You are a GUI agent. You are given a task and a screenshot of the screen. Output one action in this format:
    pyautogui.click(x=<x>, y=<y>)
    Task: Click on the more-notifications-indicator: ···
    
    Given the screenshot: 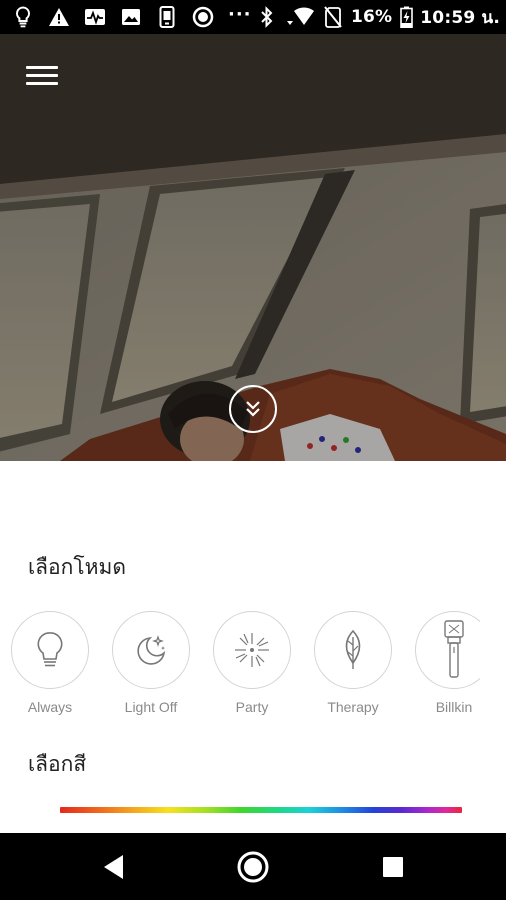 What is the action you would take?
    pyautogui.click(x=240, y=14)
    